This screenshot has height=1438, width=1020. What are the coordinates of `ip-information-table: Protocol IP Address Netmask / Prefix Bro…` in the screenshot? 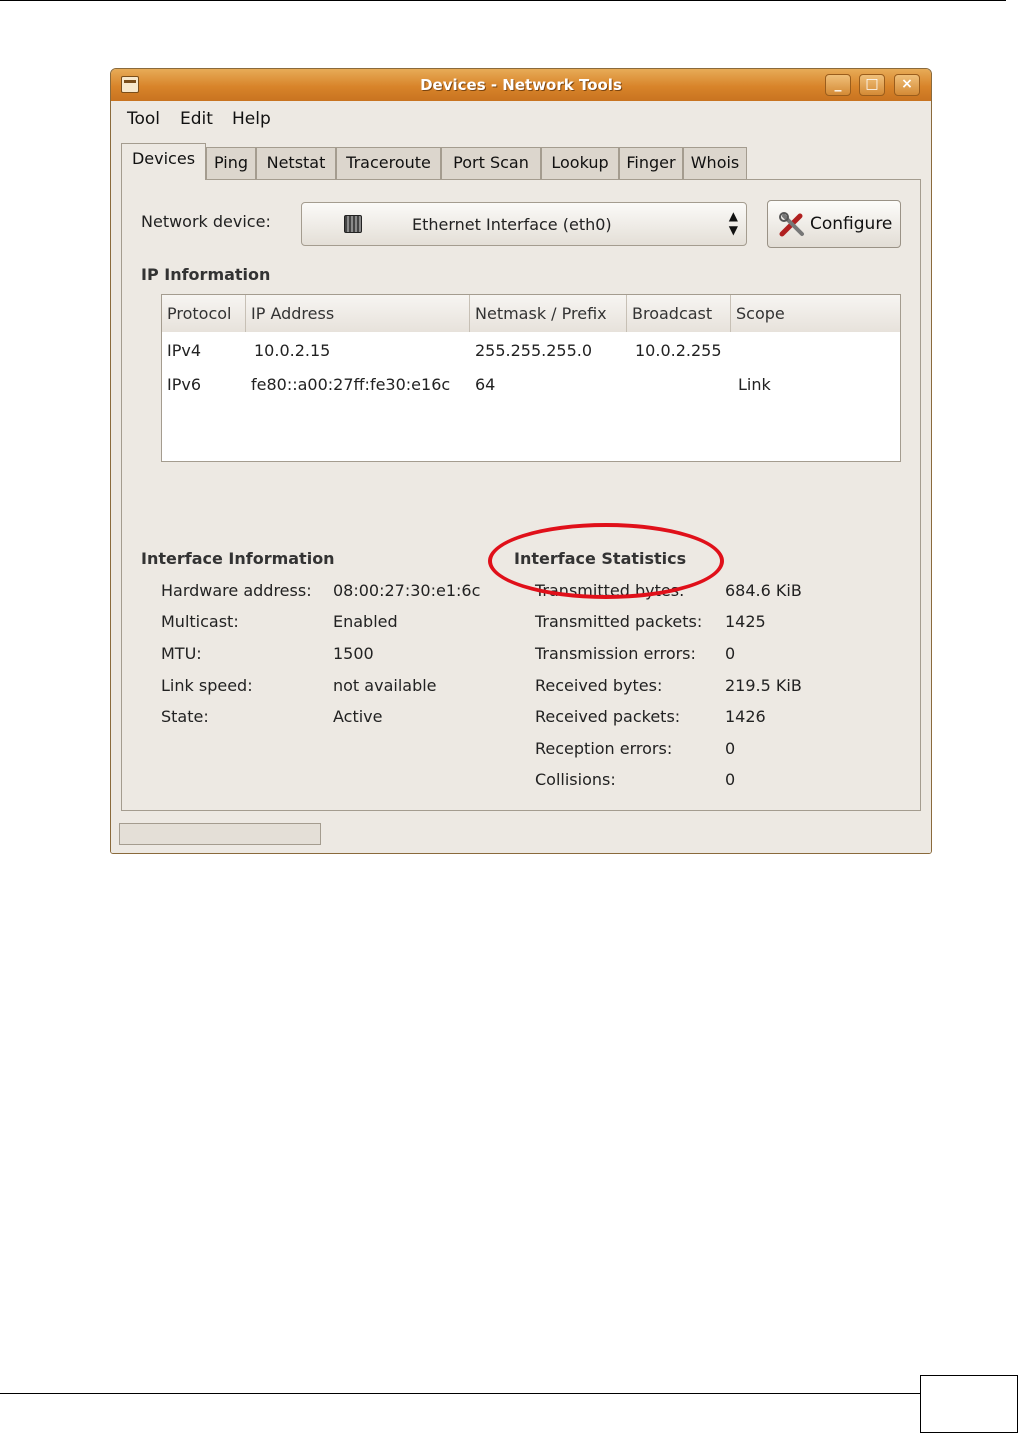 It's located at (531, 378).